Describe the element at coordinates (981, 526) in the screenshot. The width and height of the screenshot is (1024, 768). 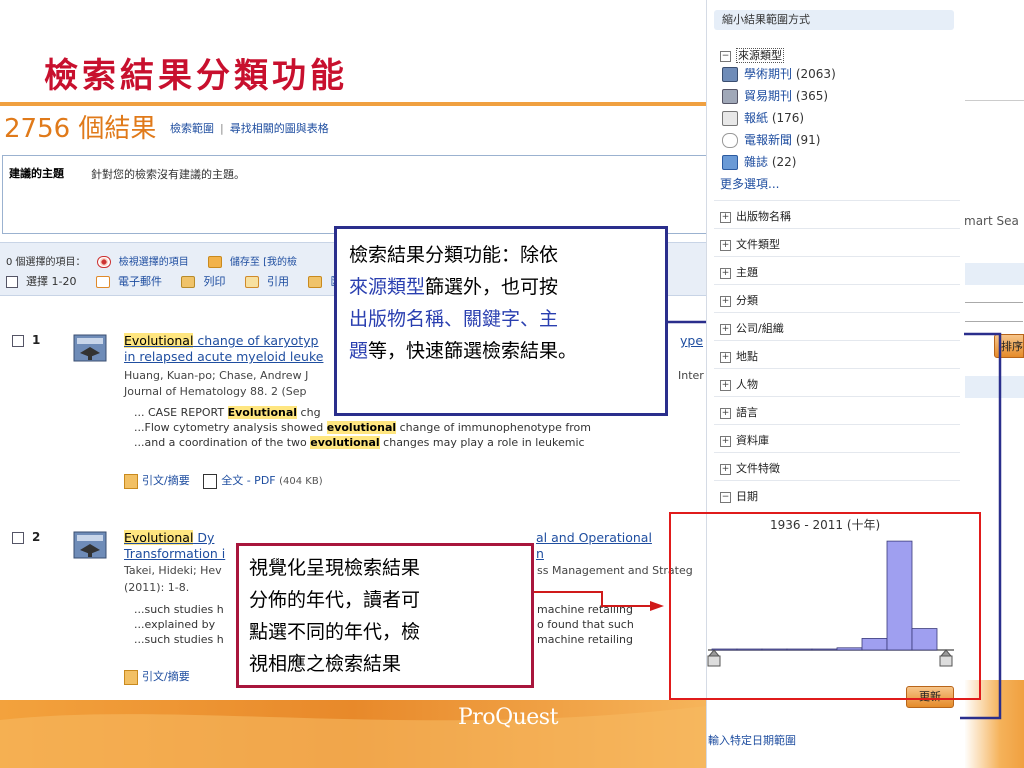
I see `connector-blue-right` at that location.